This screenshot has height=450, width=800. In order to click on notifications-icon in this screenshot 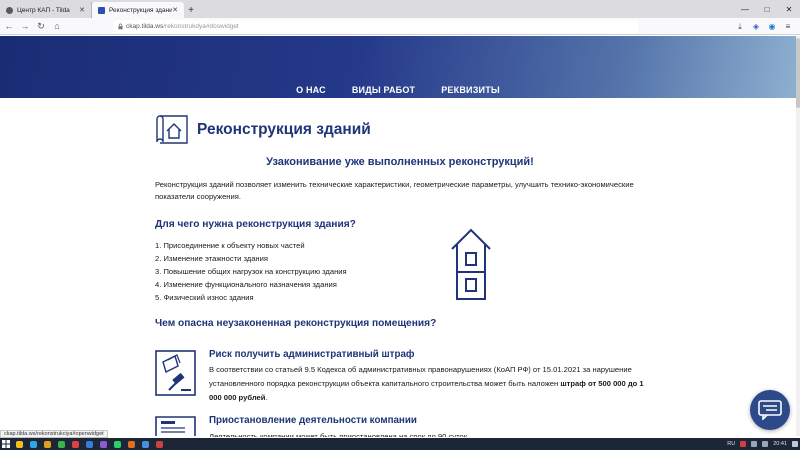, I will do `click(795, 444)`.